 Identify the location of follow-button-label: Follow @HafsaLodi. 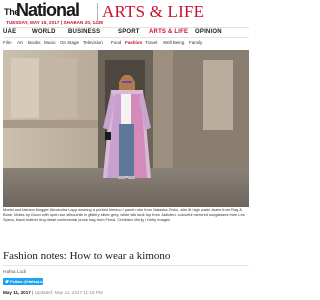
(28, 281).